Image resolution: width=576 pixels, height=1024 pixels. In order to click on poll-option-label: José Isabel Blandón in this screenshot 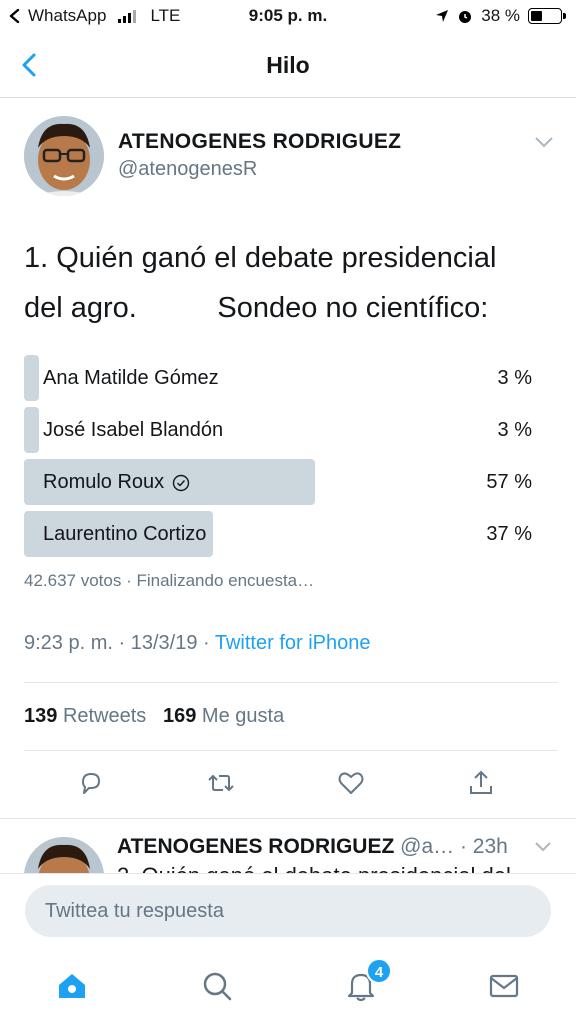, I will do `click(133, 430)`.